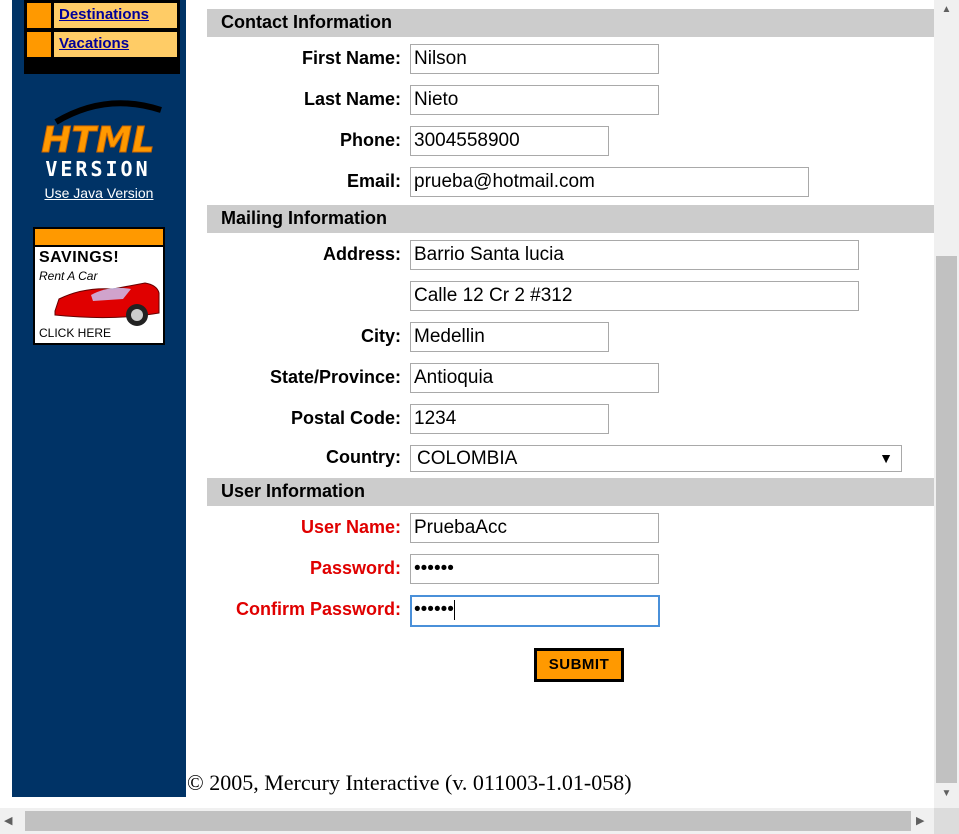 The height and width of the screenshot is (834, 959). I want to click on address-label: Address:, so click(361, 254).